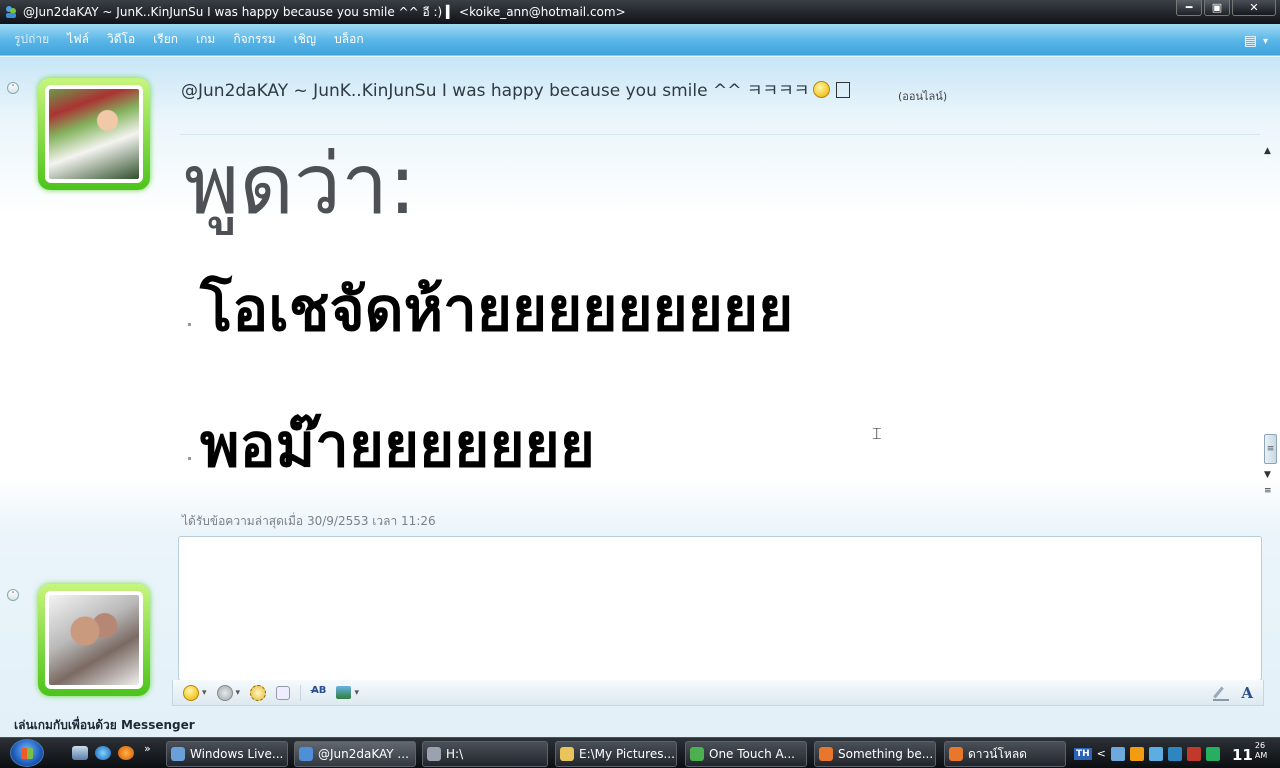  Describe the element at coordinates (78, 39) in the screenshot. I see `menu-files: ไฟล์` at that location.